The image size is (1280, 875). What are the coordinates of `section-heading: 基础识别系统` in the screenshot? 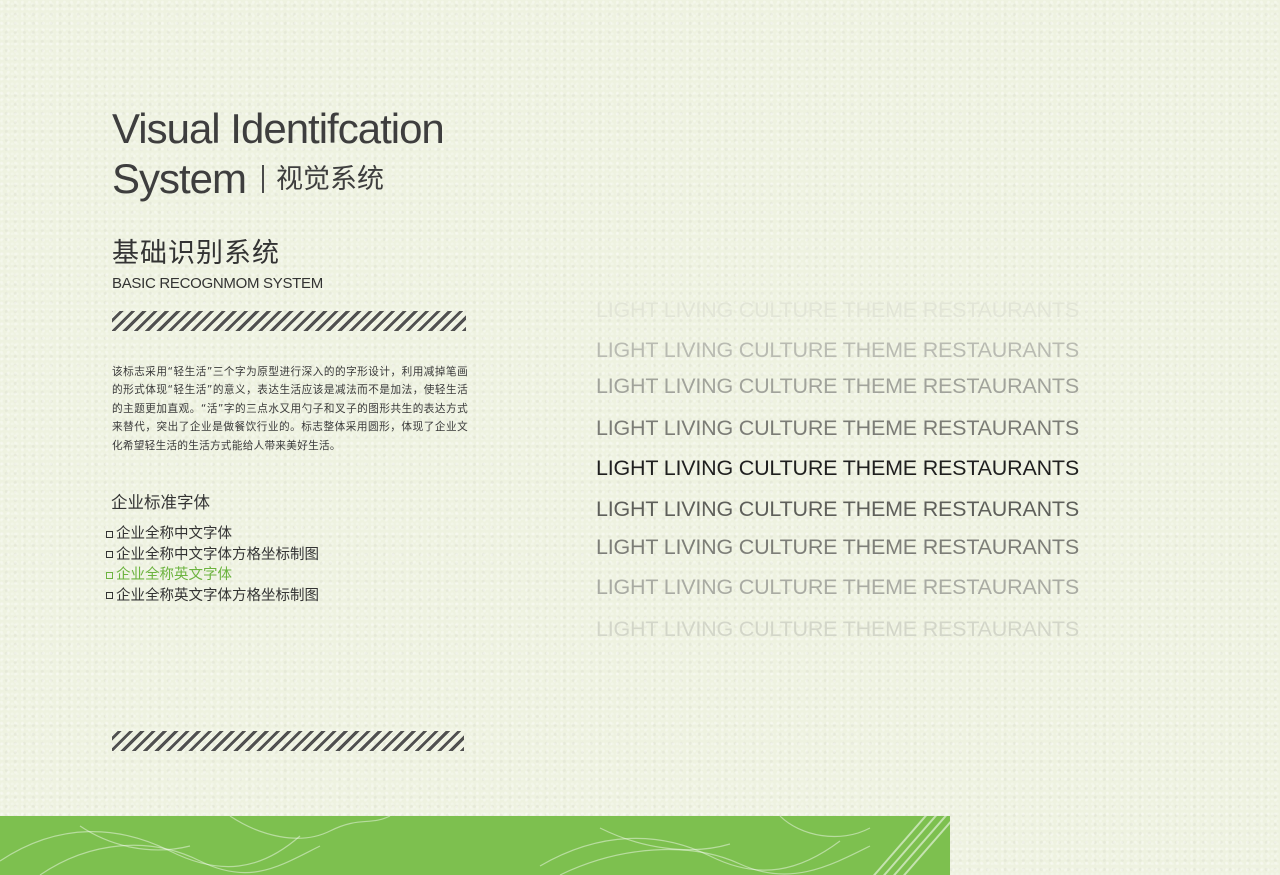 It's located at (196, 253).